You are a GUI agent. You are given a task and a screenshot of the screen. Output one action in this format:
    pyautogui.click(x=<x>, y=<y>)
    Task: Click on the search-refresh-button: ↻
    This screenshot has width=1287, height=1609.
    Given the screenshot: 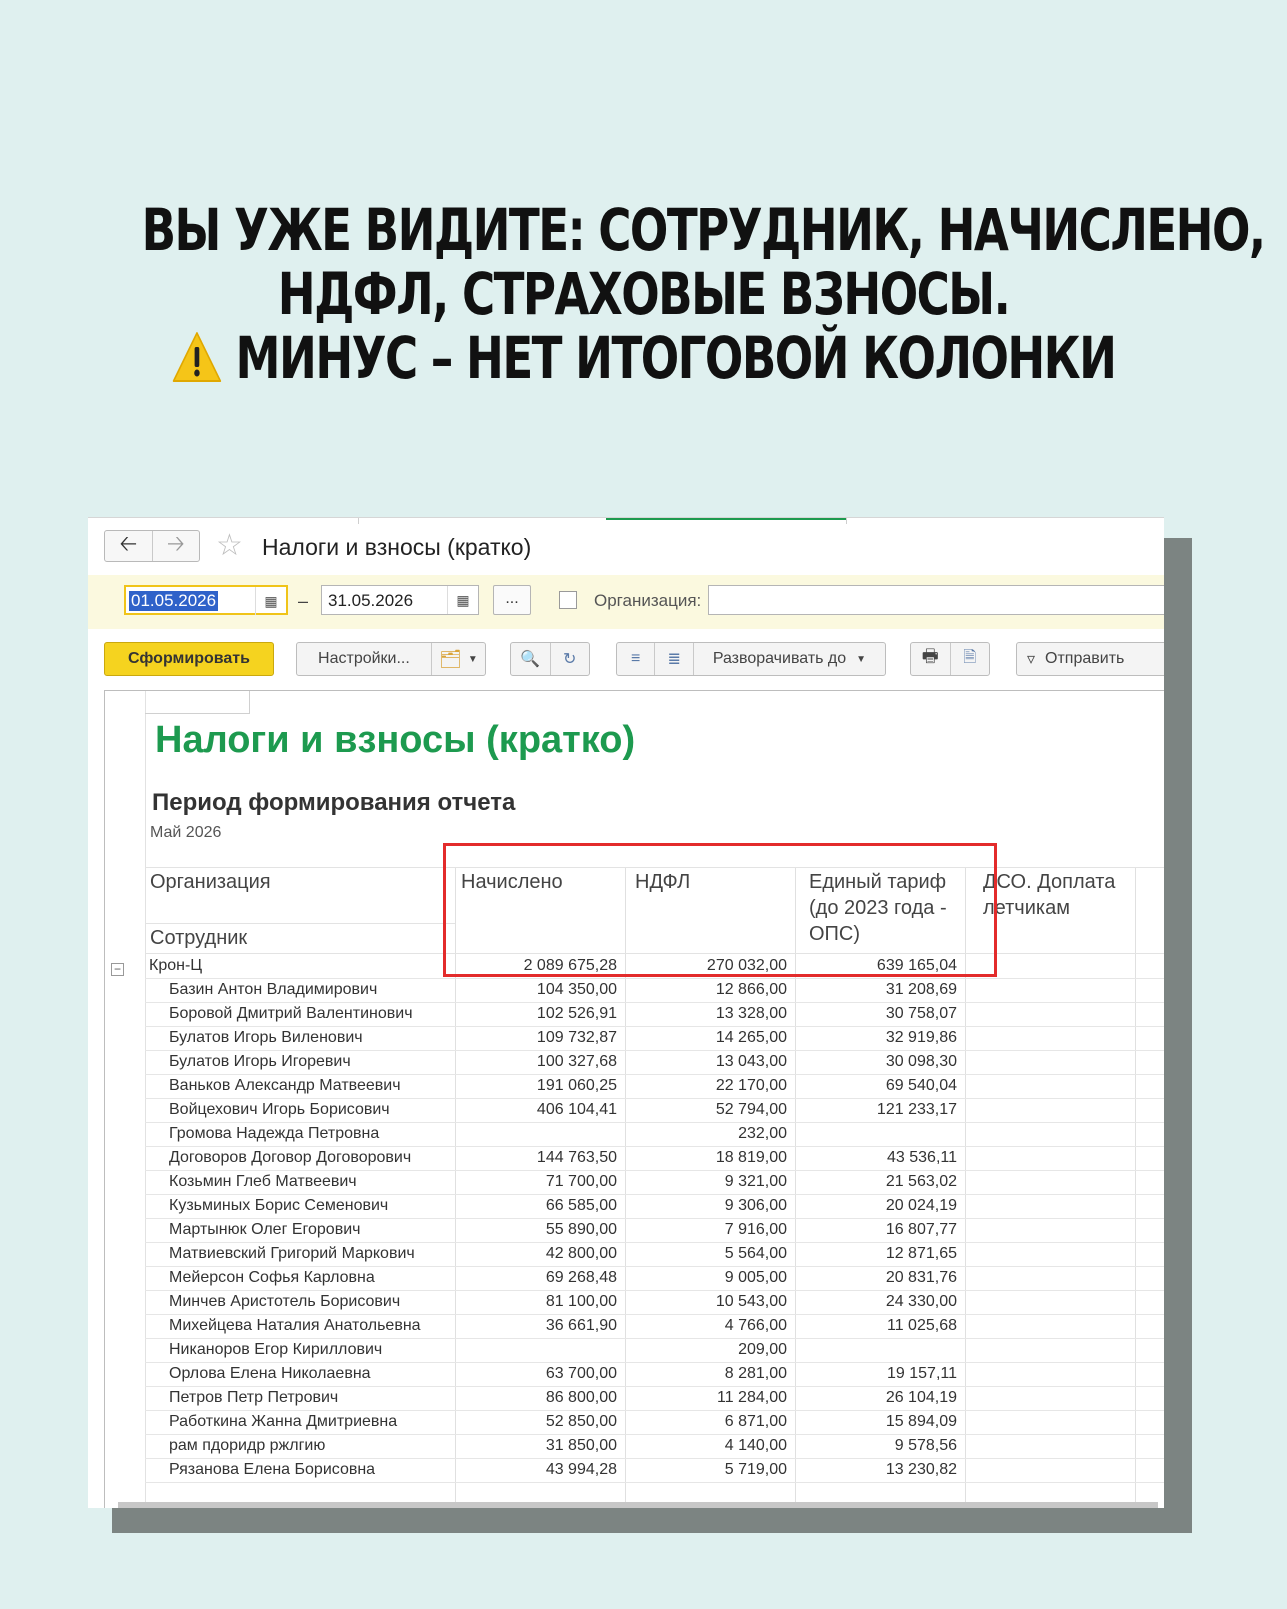 What is the action you would take?
    pyautogui.click(x=569, y=659)
    